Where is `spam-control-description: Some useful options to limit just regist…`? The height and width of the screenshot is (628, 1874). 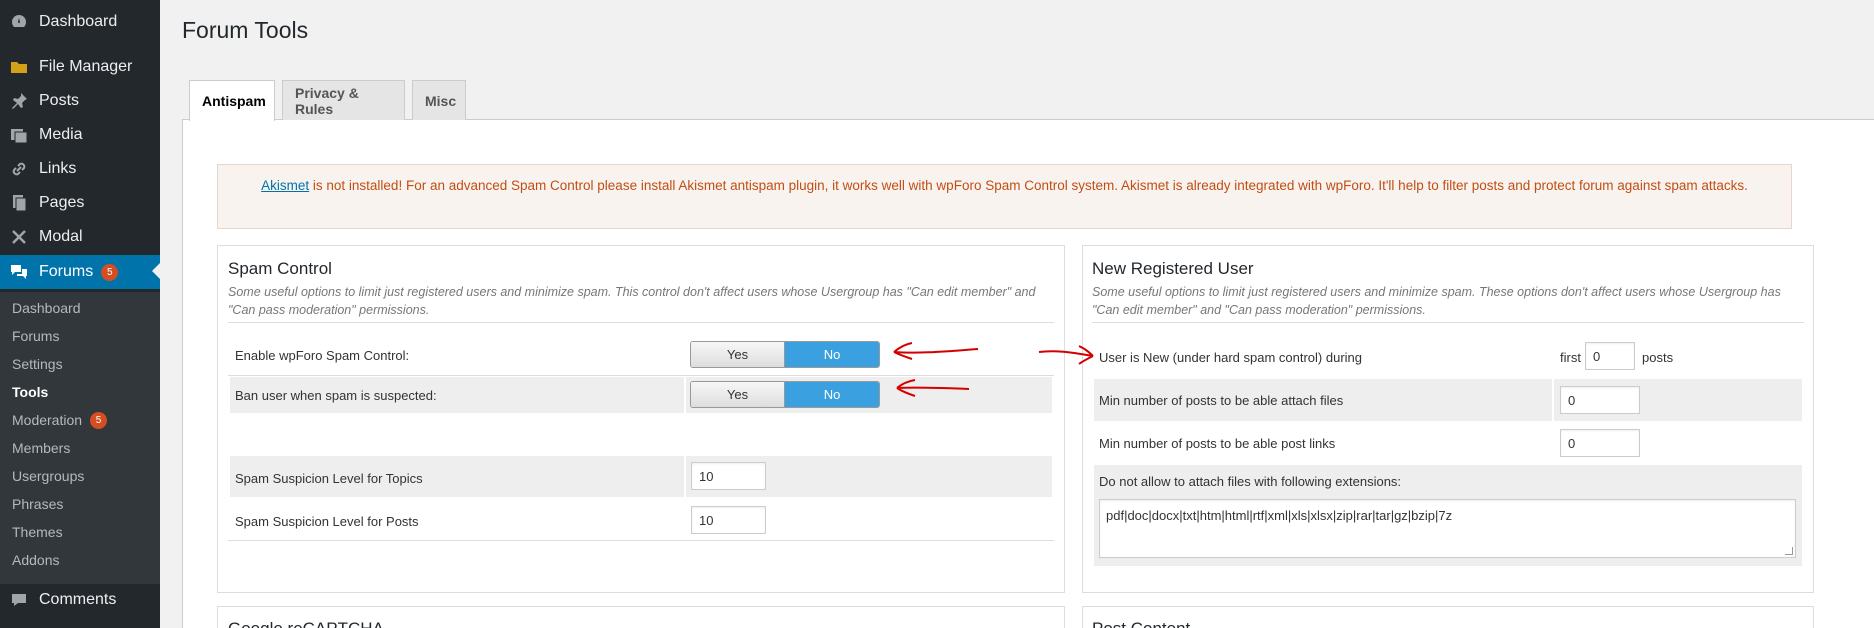
spam-control-description: Some useful options to limit just regist… is located at coordinates (632, 301).